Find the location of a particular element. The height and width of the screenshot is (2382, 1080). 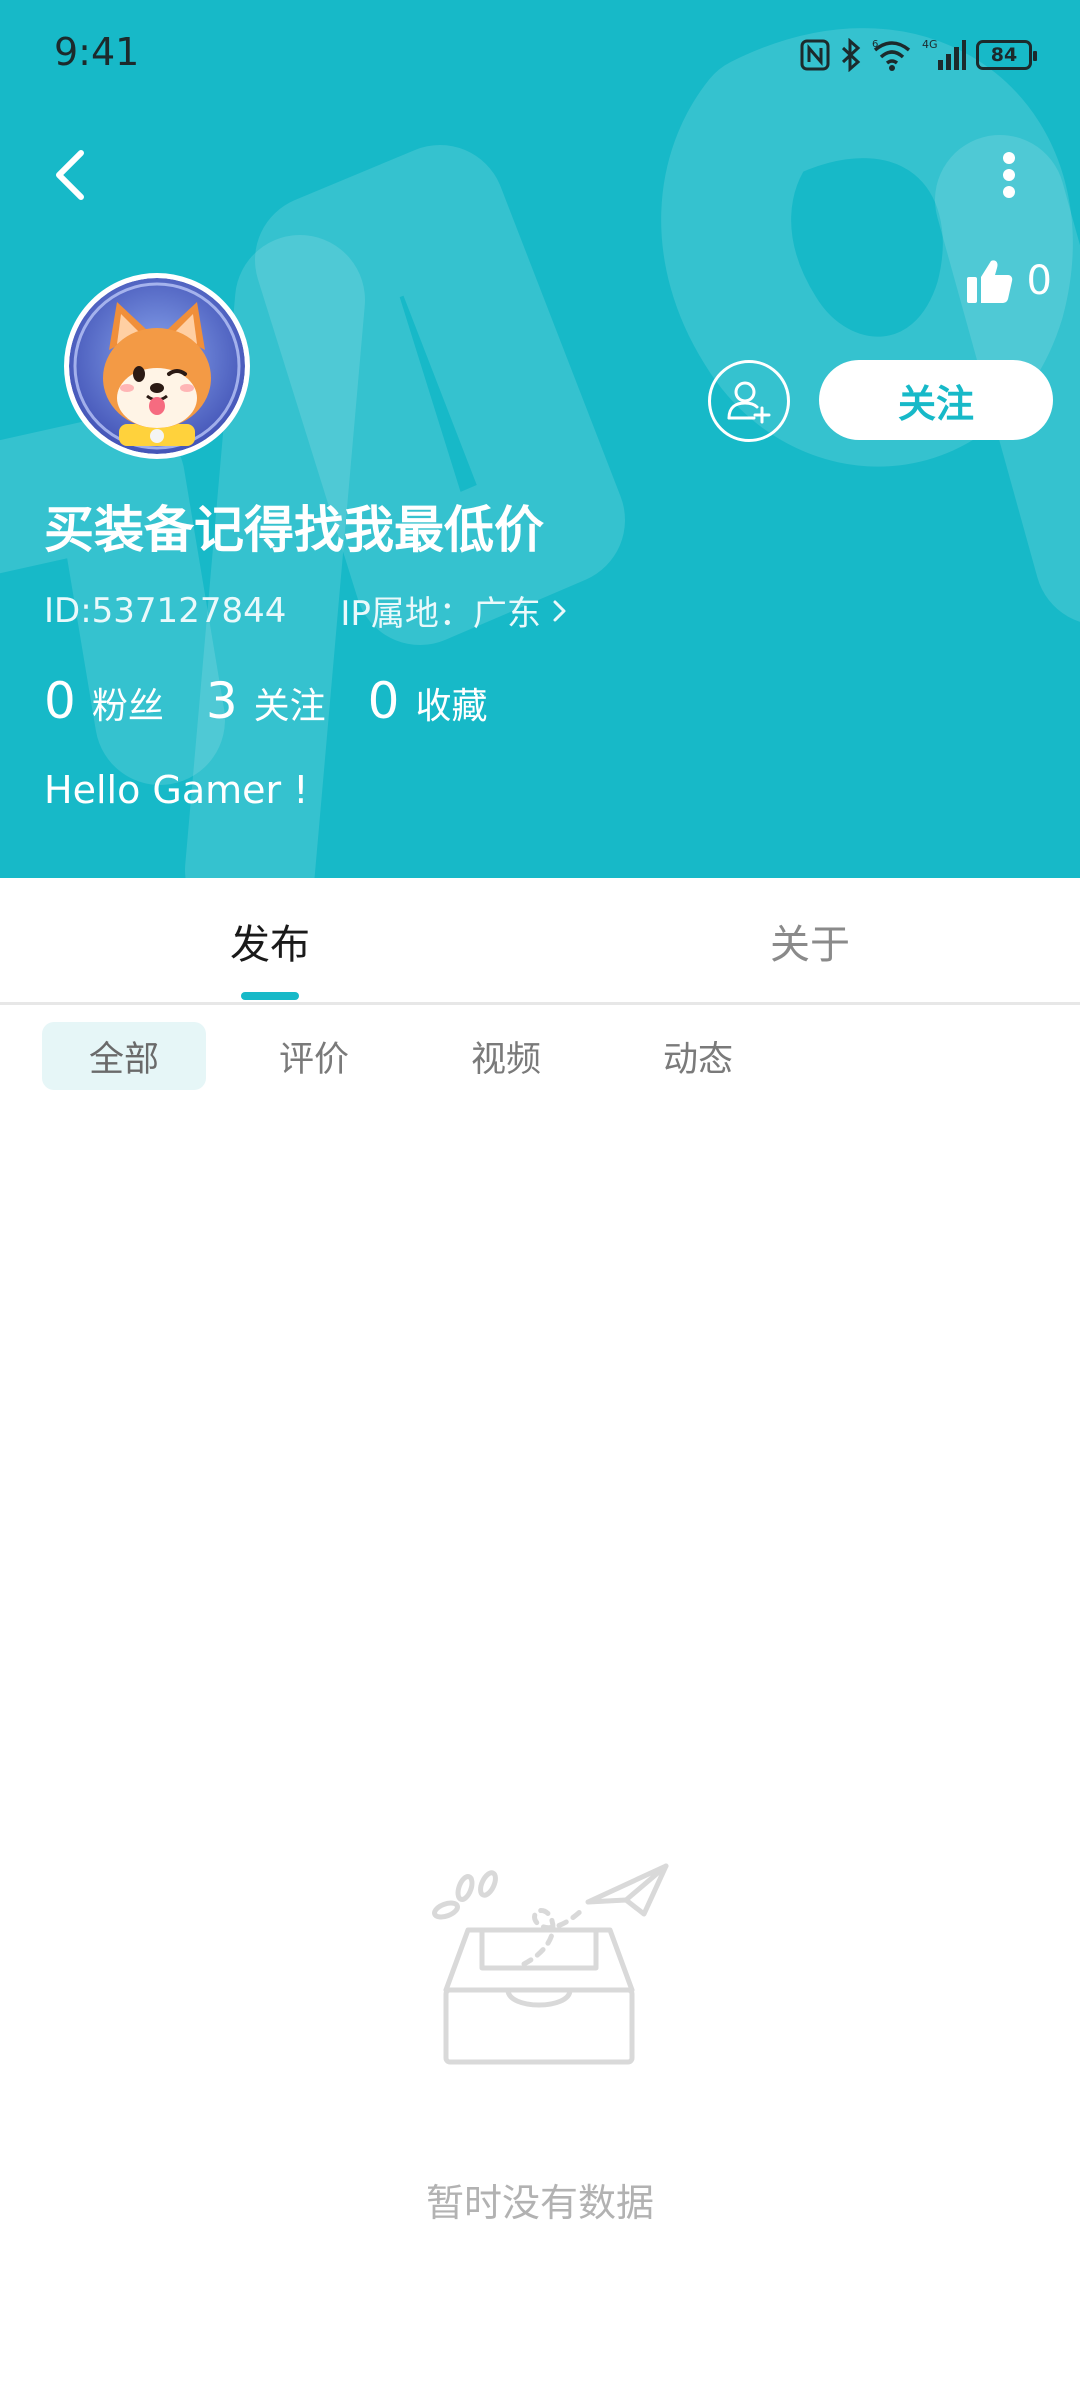

ip-location: IP属地：广东 is located at coordinates (455, 610).